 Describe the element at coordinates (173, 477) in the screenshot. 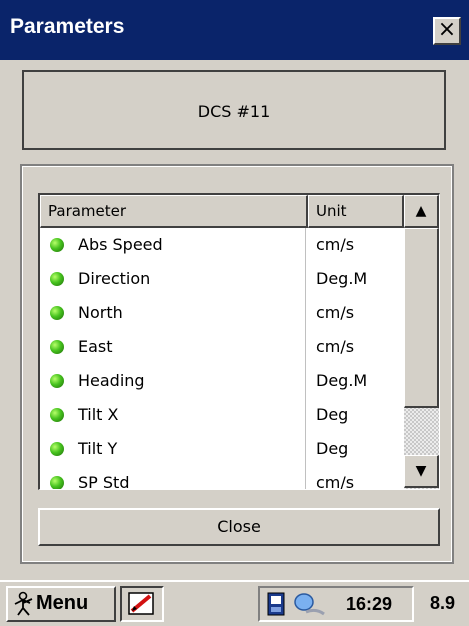

I see `parameter-name: SP Std` at that location.